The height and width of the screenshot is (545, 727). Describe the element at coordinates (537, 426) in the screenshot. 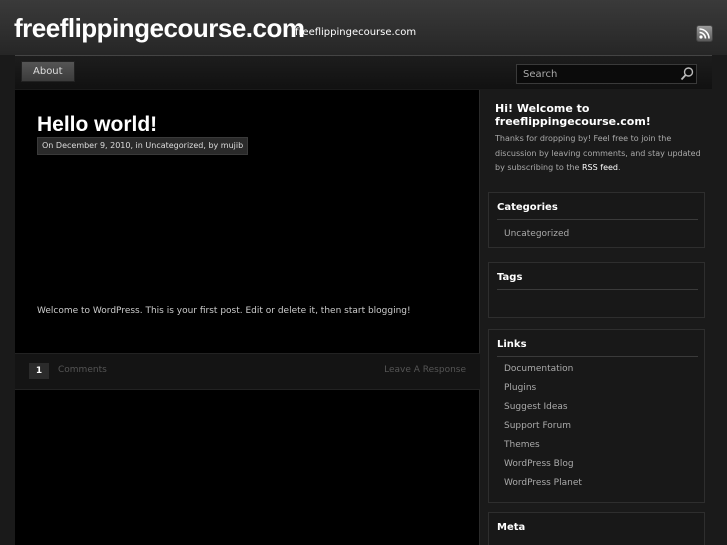

I see `link-support-forum: Support Forum` at that location.